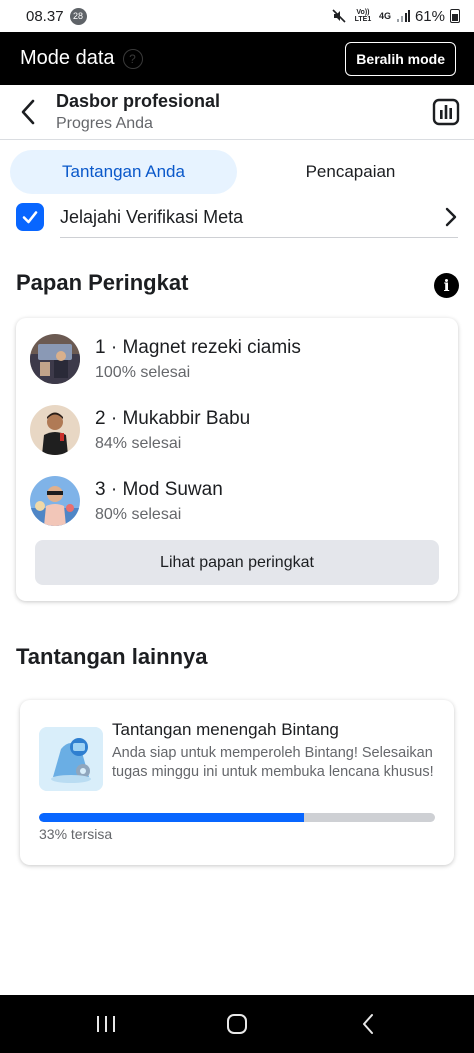 The width and height of the screenshot is (474, 1053). I want to click on leaderboard-entry-name: 1 · Magnet rezeki ciamis, so click(198, 347).